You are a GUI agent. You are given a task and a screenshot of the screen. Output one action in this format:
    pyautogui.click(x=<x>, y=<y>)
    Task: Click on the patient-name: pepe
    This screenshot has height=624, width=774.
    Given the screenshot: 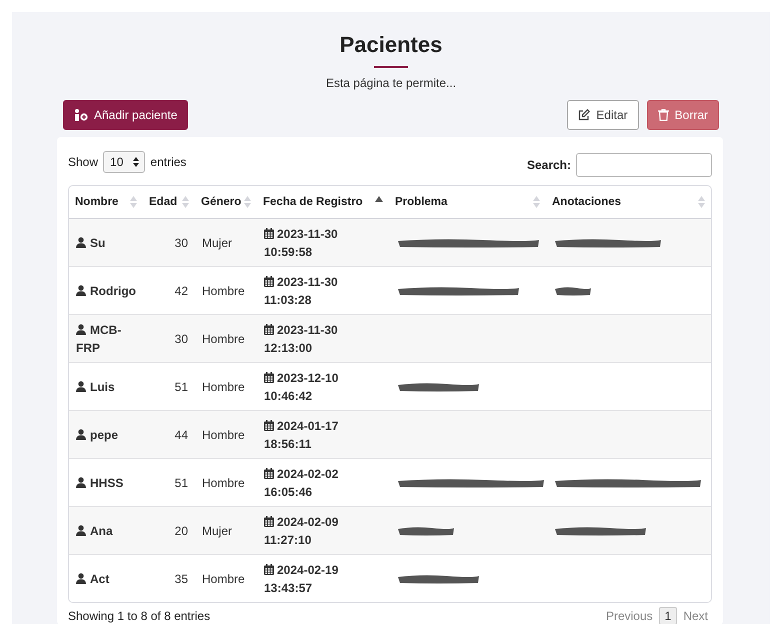 What is the action you would take?
    pyautogui.click(x=97, y=435)
    